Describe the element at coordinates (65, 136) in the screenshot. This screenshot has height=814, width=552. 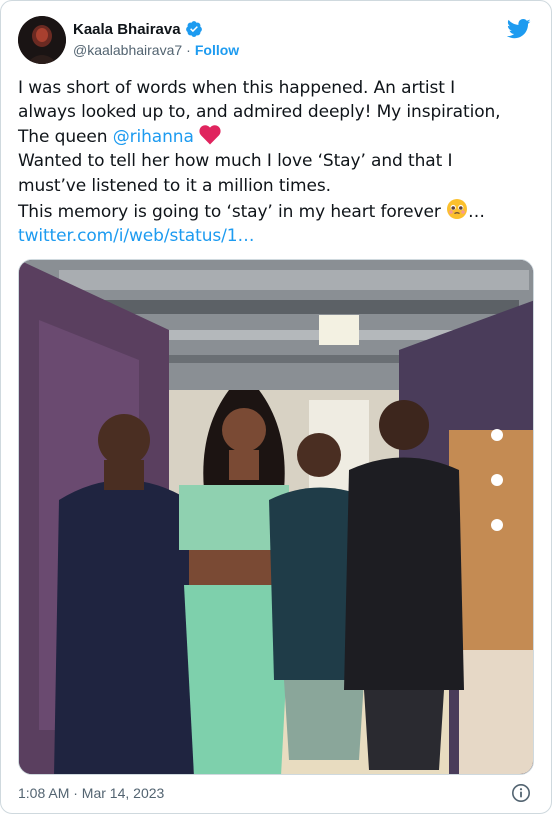
I see `tweet-line-3-prefix: The queen` at that location.